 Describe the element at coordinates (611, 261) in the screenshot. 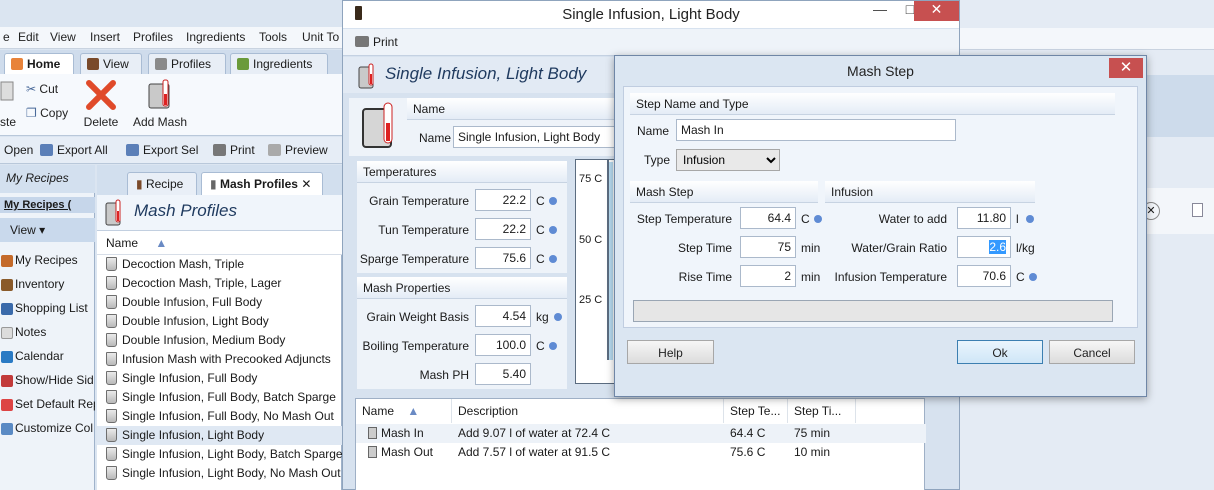

I see `chart-area-fill` at that location.